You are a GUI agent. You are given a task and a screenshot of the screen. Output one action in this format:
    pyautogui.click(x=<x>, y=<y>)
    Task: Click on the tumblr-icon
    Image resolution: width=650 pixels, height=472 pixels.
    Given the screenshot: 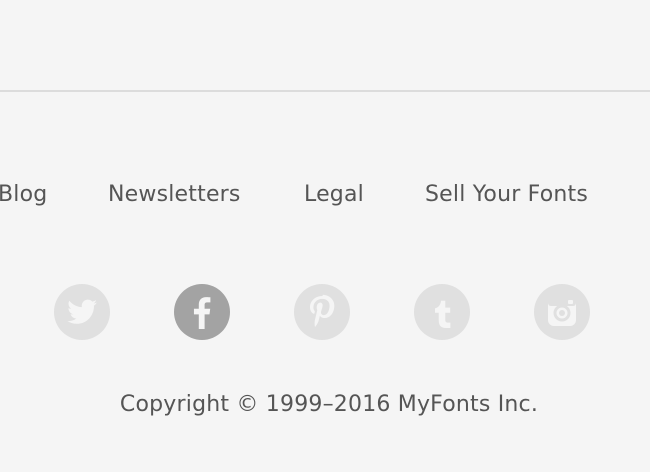 What is the action you would take?
    pyautogui.click(x=442, y=312)
    